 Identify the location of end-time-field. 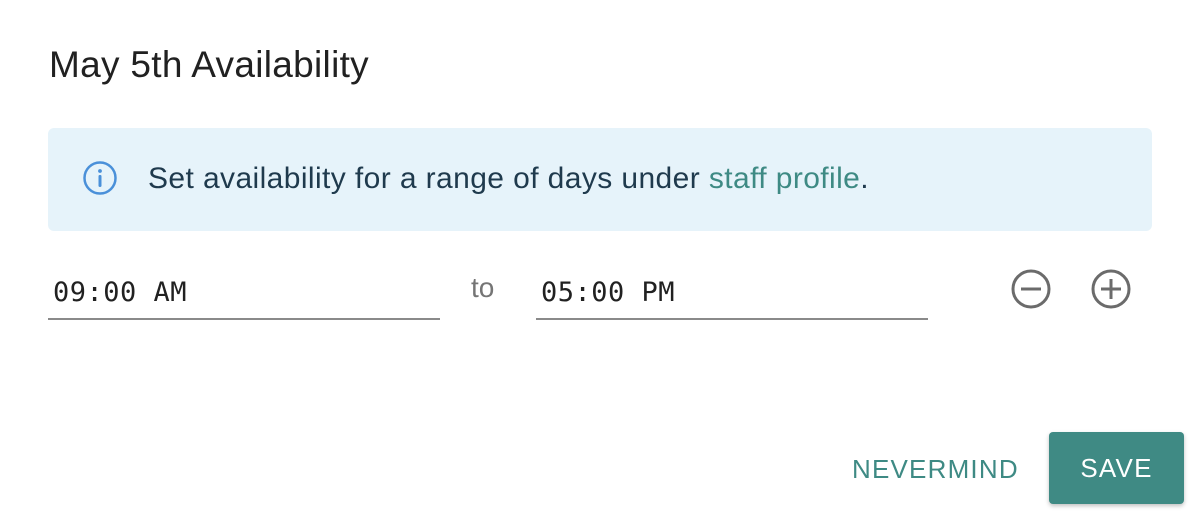
(732, 294).